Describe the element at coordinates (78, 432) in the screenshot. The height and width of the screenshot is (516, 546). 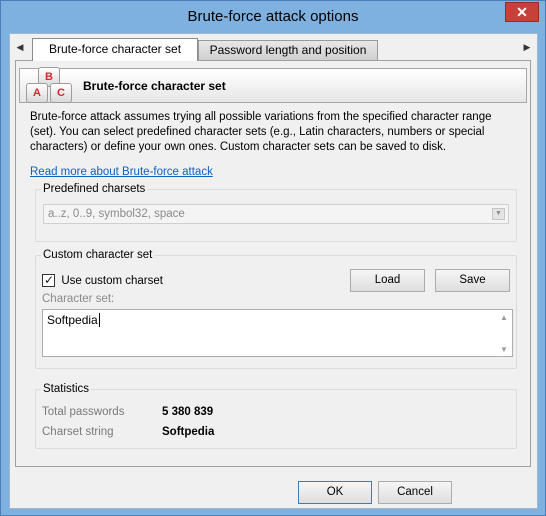
I see `charset-string-label: Charset string` at that location.